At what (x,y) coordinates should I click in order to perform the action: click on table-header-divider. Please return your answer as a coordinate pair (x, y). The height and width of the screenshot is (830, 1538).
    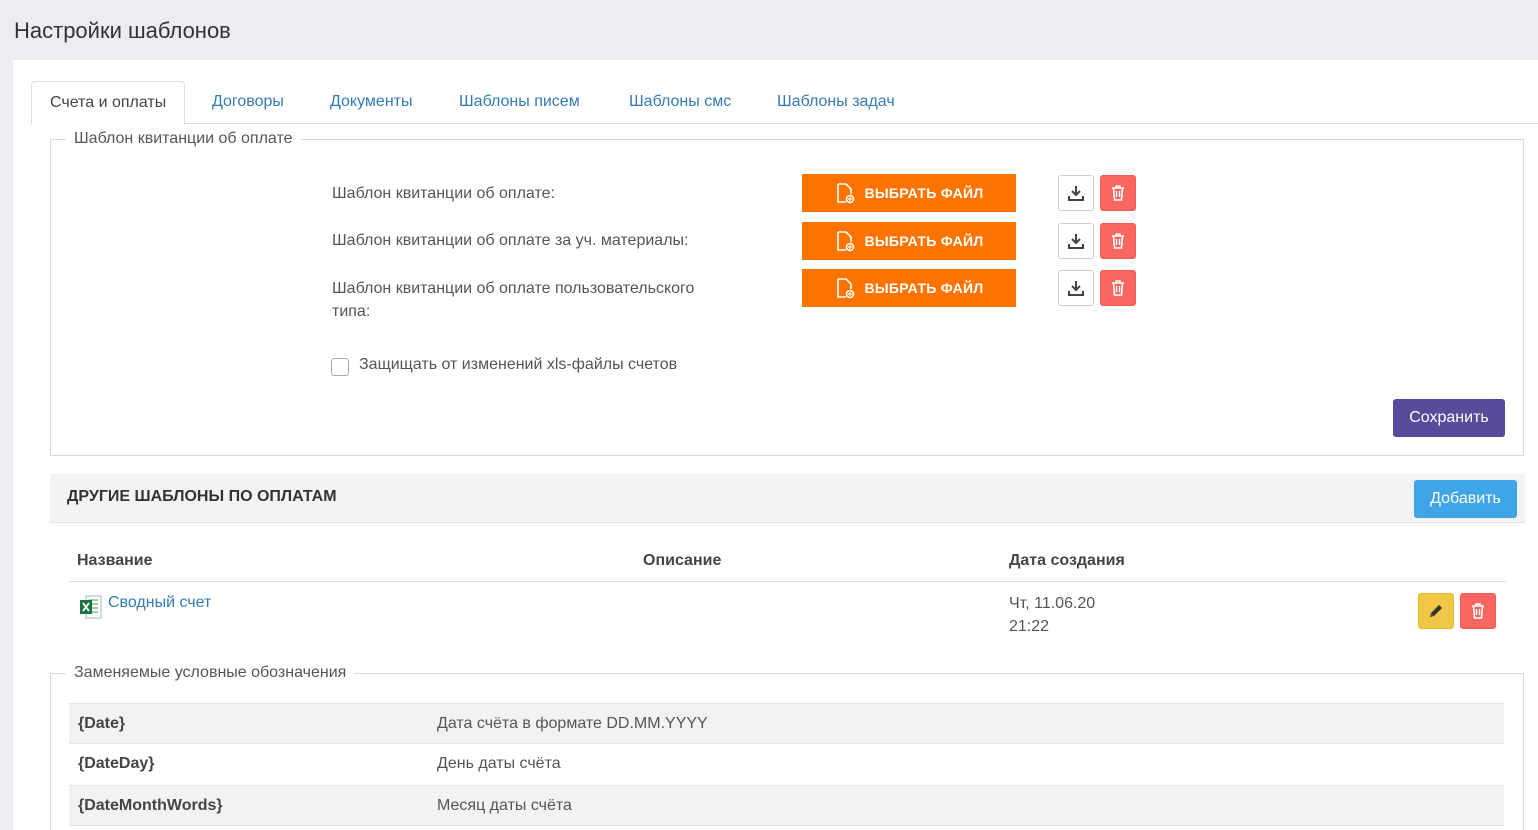
    Looking at the image, I should click on (787, 581).